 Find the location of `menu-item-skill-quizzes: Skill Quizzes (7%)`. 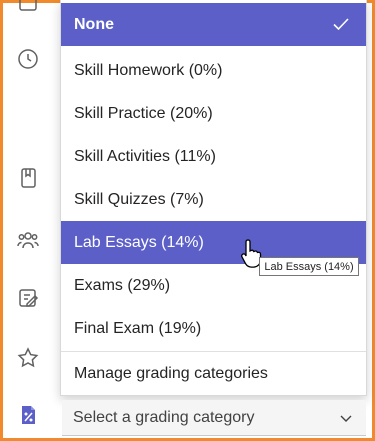

menu-item-skill-quizzes: Skill Quizzes (7%) is located at coordinates (213, 199).